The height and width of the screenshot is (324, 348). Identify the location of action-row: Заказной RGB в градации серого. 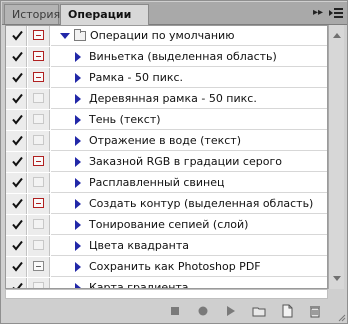
(166, 162).